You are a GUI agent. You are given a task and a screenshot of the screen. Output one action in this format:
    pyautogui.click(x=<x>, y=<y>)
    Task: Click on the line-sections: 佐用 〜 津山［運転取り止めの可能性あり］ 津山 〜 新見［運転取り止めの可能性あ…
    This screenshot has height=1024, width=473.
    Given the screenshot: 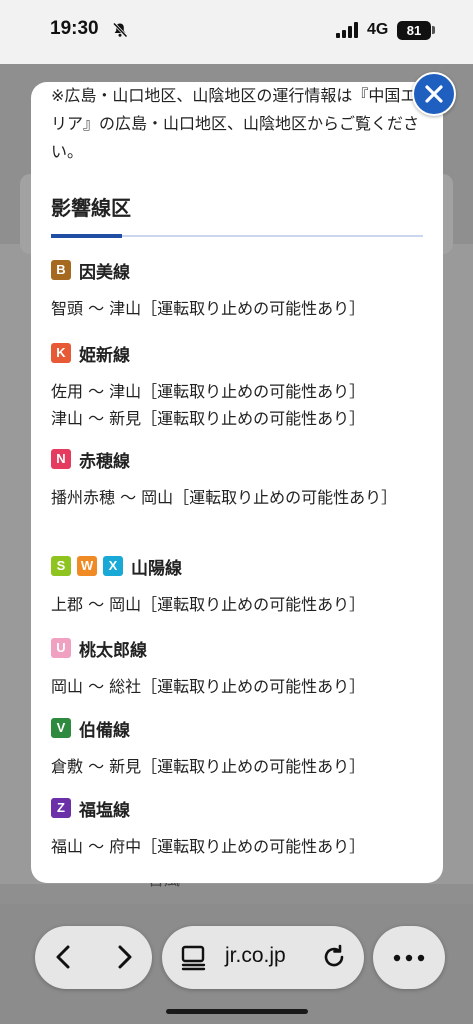 What is the action you would take?
    pyautogui.click(x=237, y=405)
    